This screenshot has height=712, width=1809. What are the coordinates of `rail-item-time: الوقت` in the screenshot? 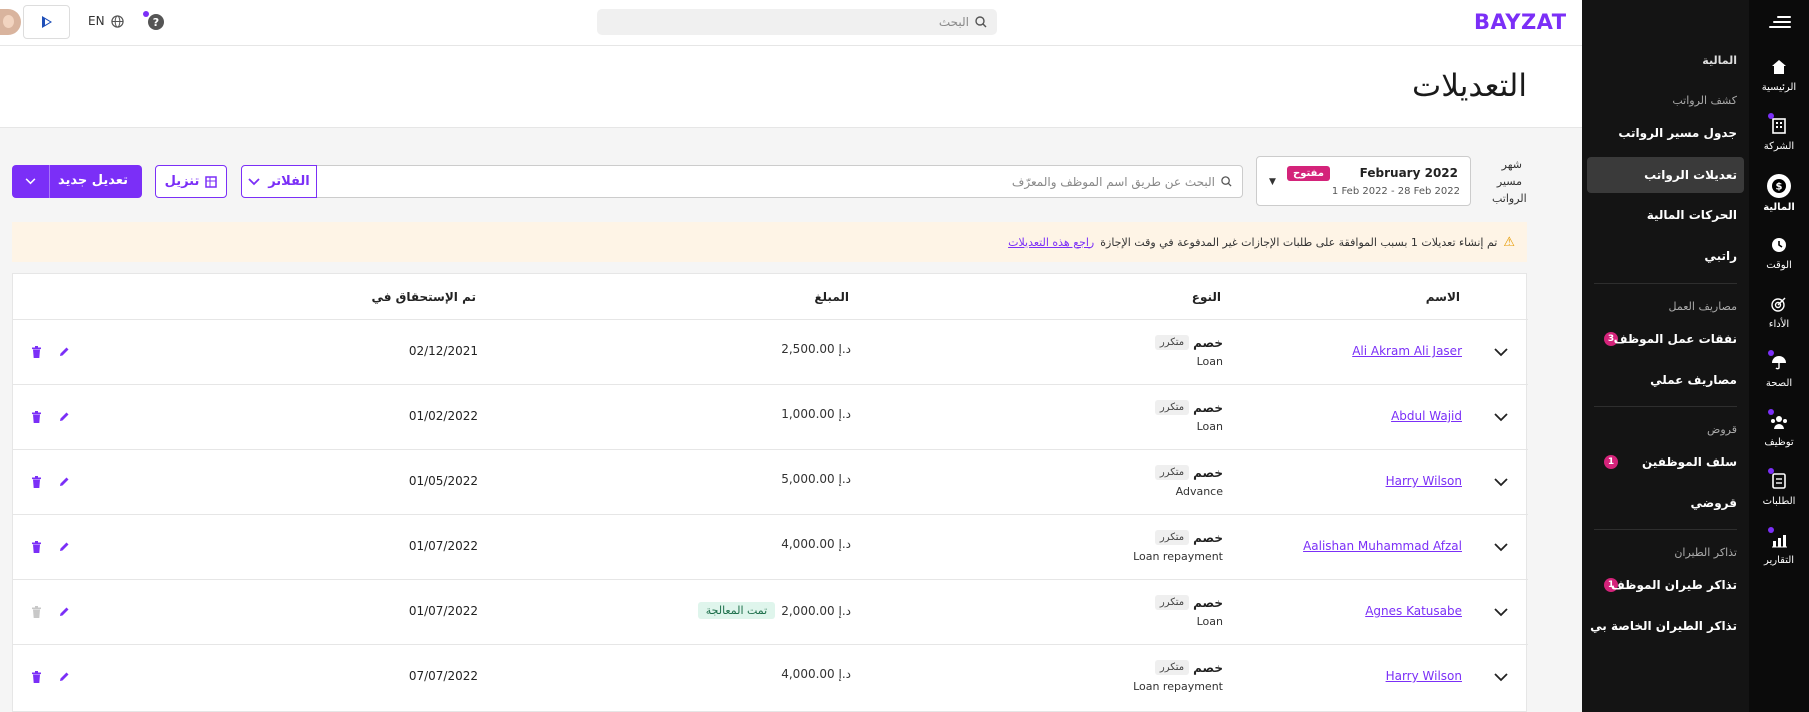 It's located at (1779, 252).